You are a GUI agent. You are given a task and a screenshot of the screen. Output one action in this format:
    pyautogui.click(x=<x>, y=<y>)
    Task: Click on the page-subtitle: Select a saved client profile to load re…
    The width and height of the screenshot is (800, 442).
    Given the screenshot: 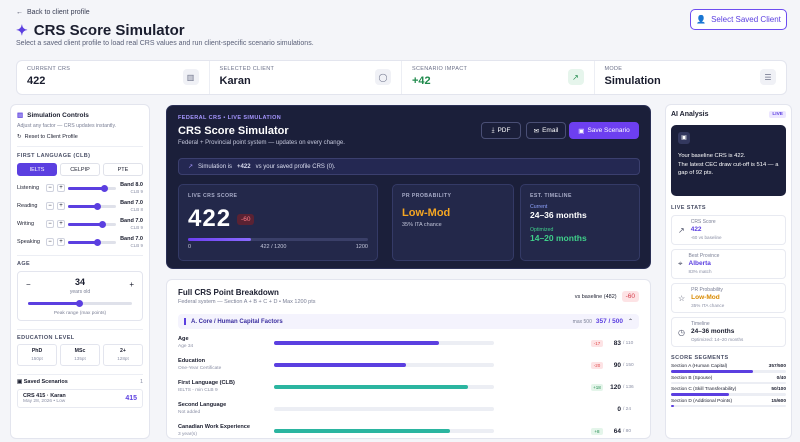 What is the action you would take?
    pyautogui.click(x=165, y=43)
    